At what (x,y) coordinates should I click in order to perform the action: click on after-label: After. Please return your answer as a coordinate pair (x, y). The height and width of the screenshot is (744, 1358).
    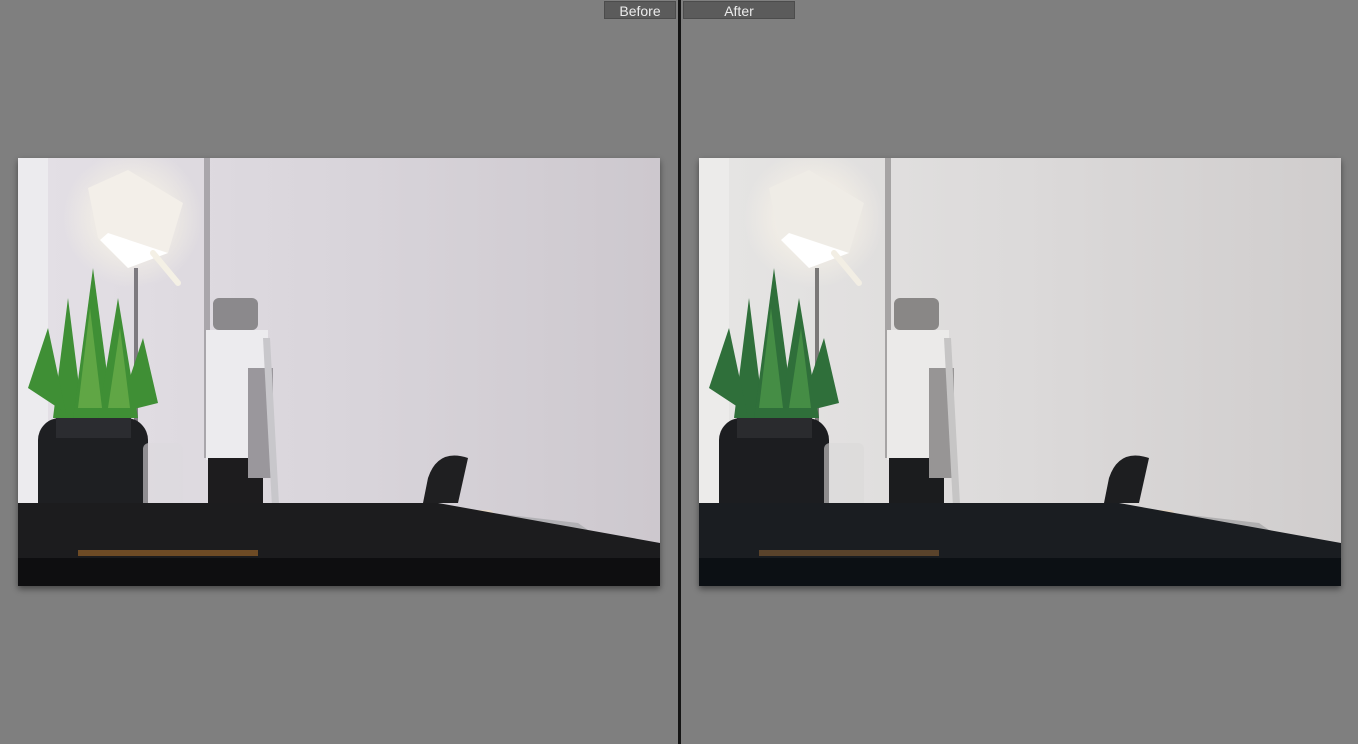
    Looking at the image, I should click on (739, 10).